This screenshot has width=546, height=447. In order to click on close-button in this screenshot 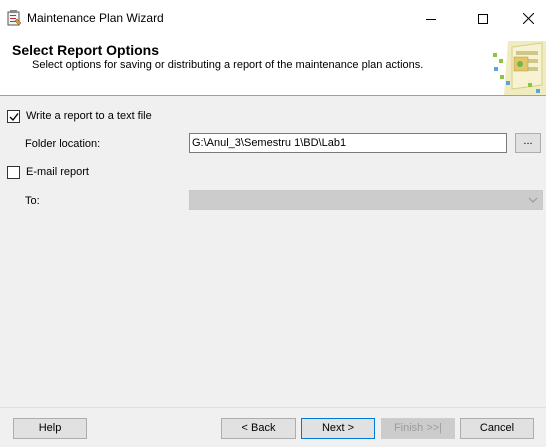, I will do `click(525, 18)`.